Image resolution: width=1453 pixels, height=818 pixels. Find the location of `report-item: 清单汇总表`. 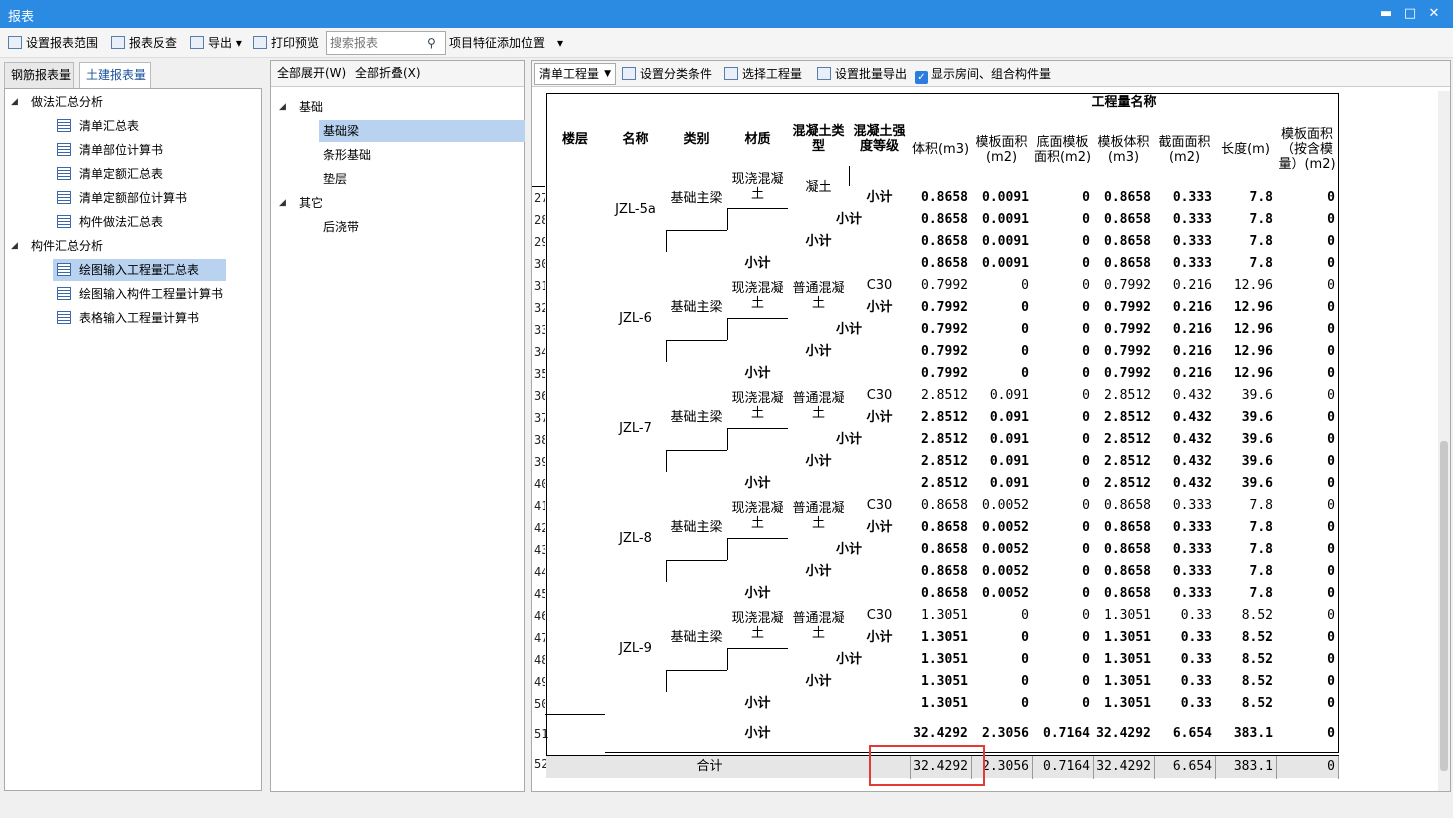

report-item: 清单汇总表 is located at coordinates (139, 126).